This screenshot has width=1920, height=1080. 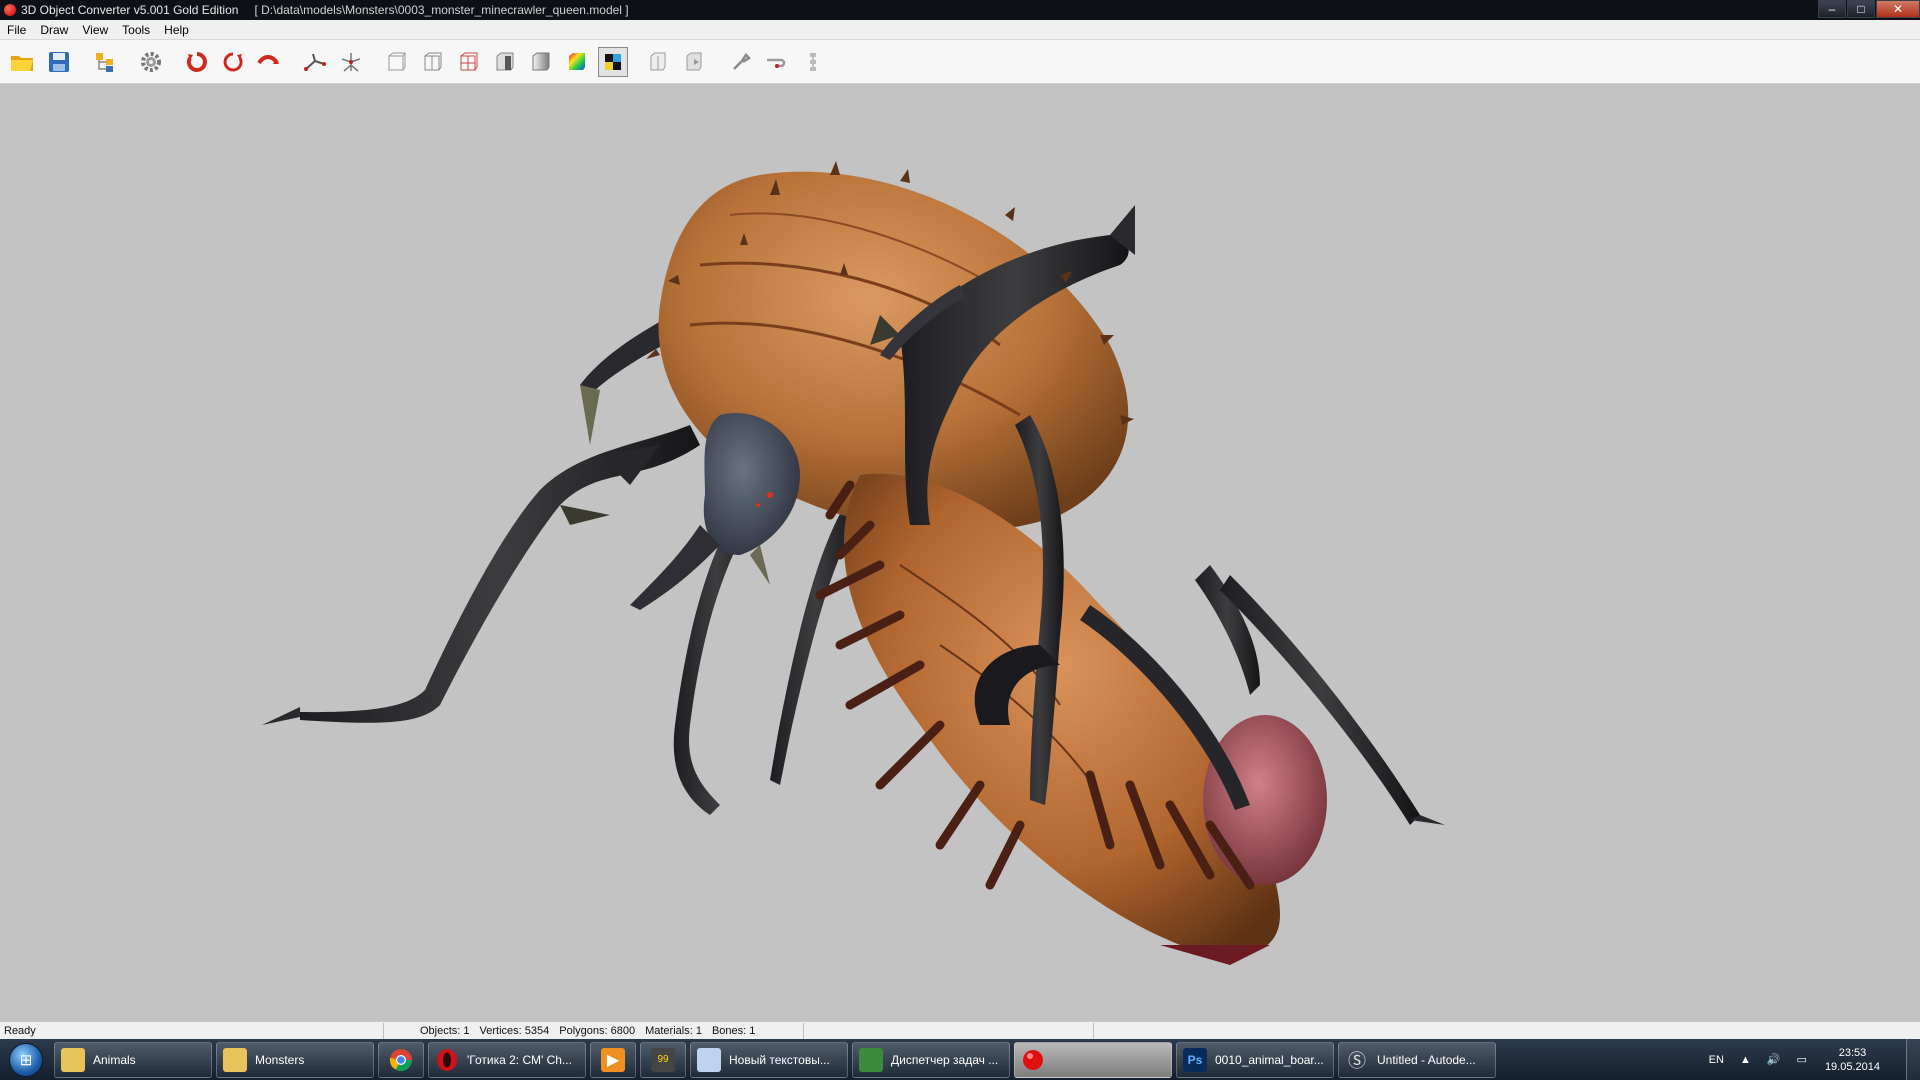 What do you see at coordinates (597, 1030) in the screenshot?
I see `polygons-count: Polygons: 6800` at bounding box center [597, 1030].